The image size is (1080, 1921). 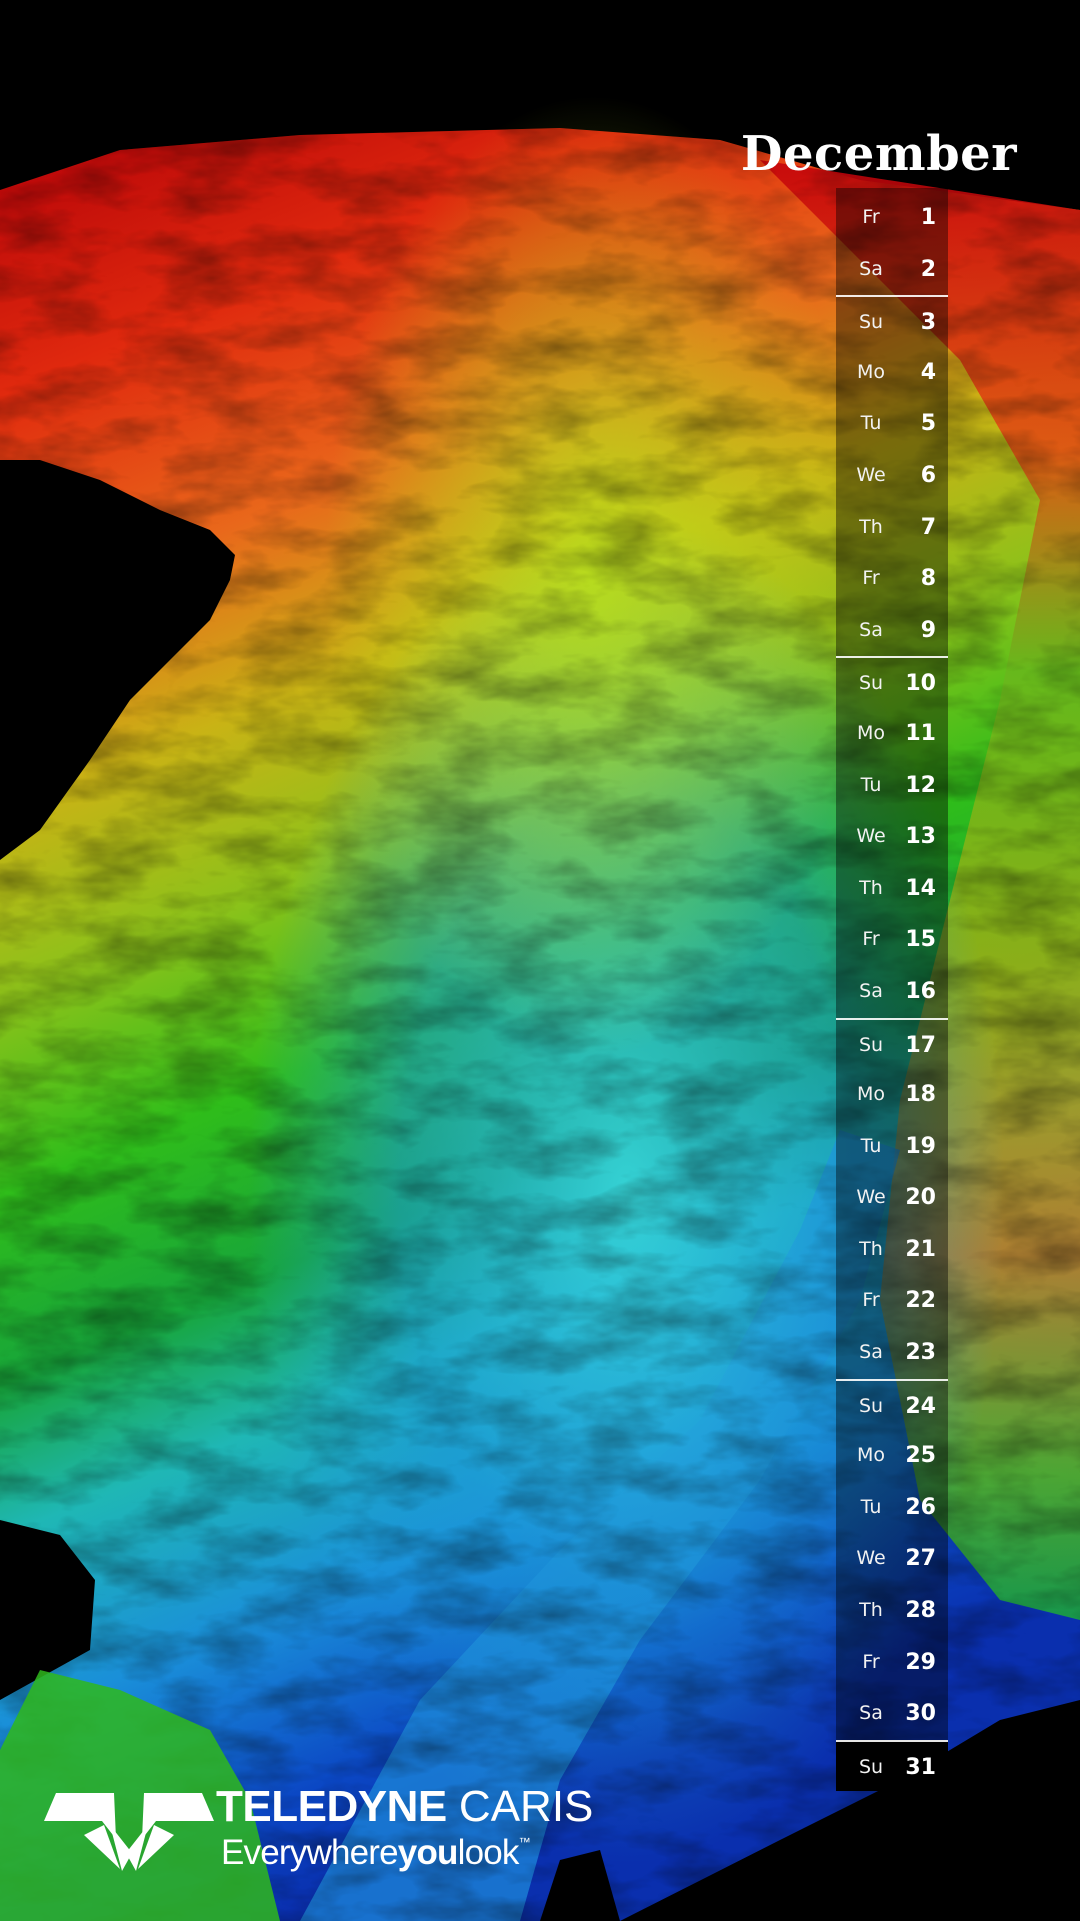 I want to click on calendar-day-row: Th 28, so click(x=892, y=1611).